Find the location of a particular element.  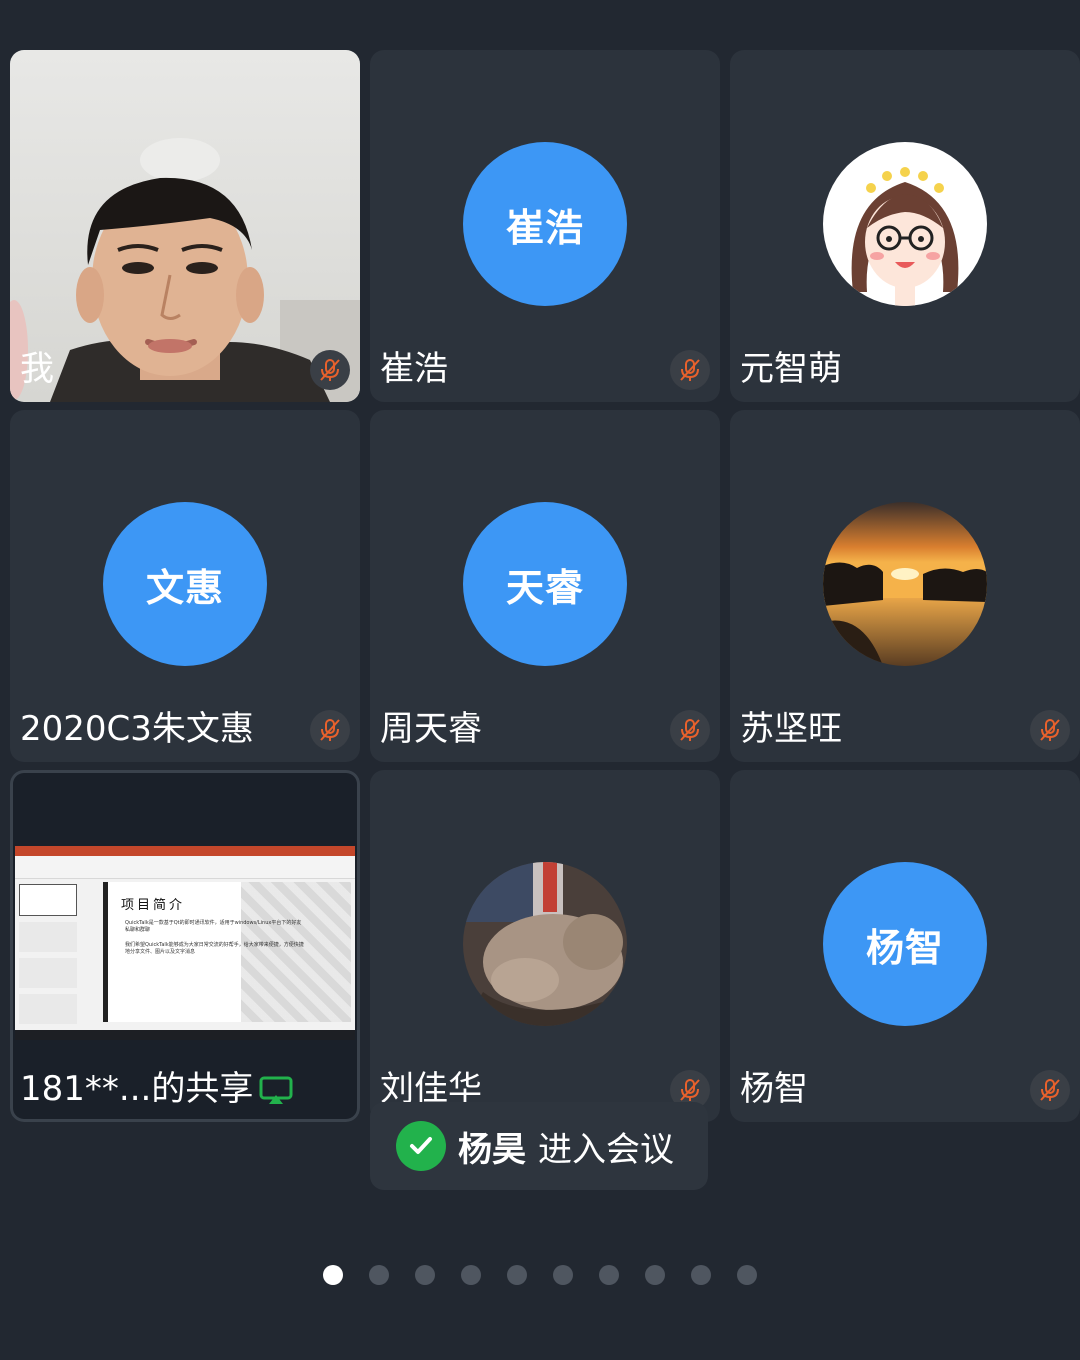

ppt-thumbnails is located at coordinates (48, 957).